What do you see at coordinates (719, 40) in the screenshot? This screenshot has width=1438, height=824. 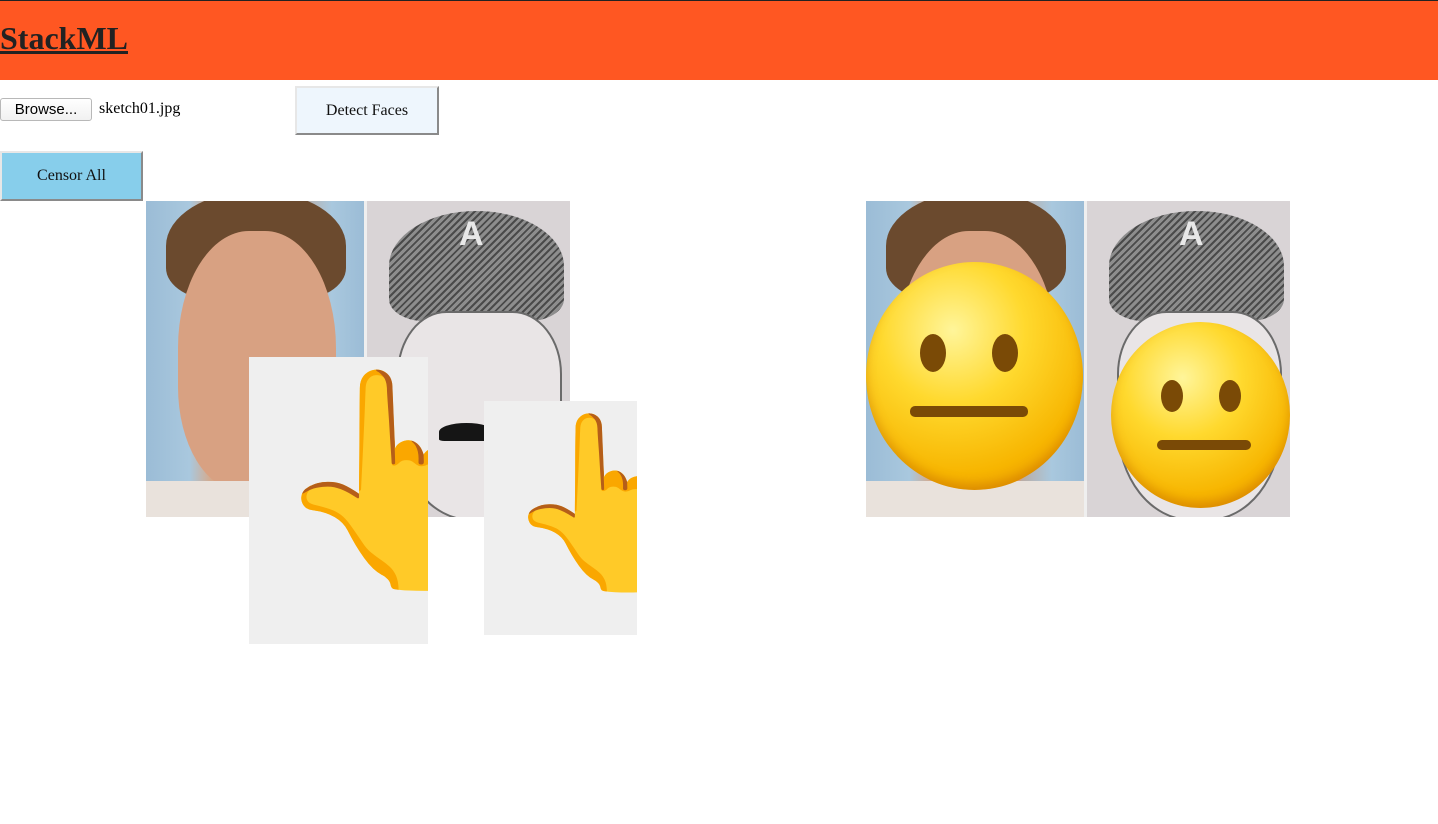 I see `app-header: StackML` at bounding box center [719, 40].